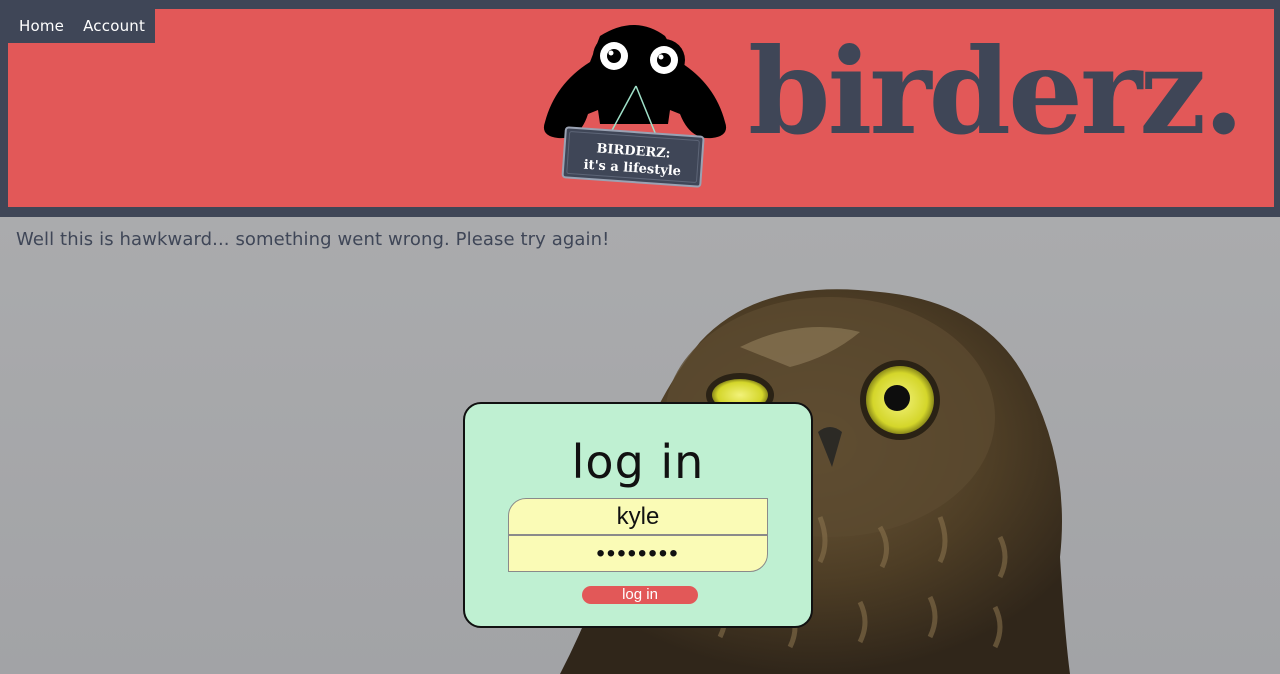  What do you see at coordinates (638, 553) in the screenshot?
I see `password-field` at bounding box center [638, 553].